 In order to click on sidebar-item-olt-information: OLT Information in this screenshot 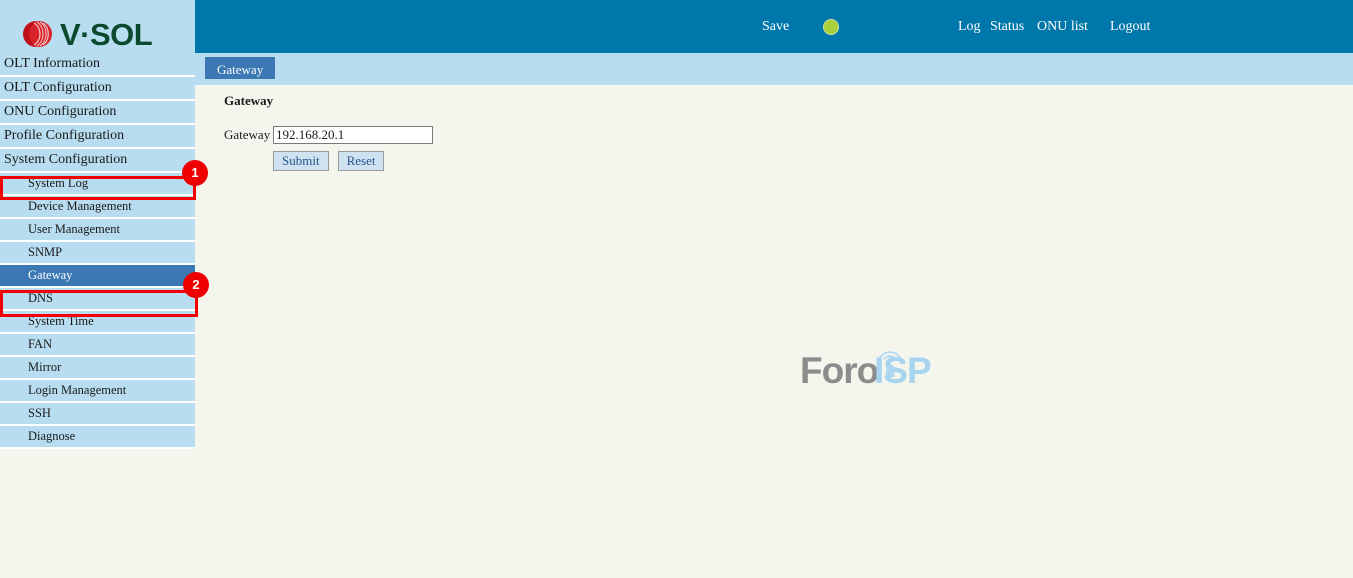, I will do `click(97, 65)`.